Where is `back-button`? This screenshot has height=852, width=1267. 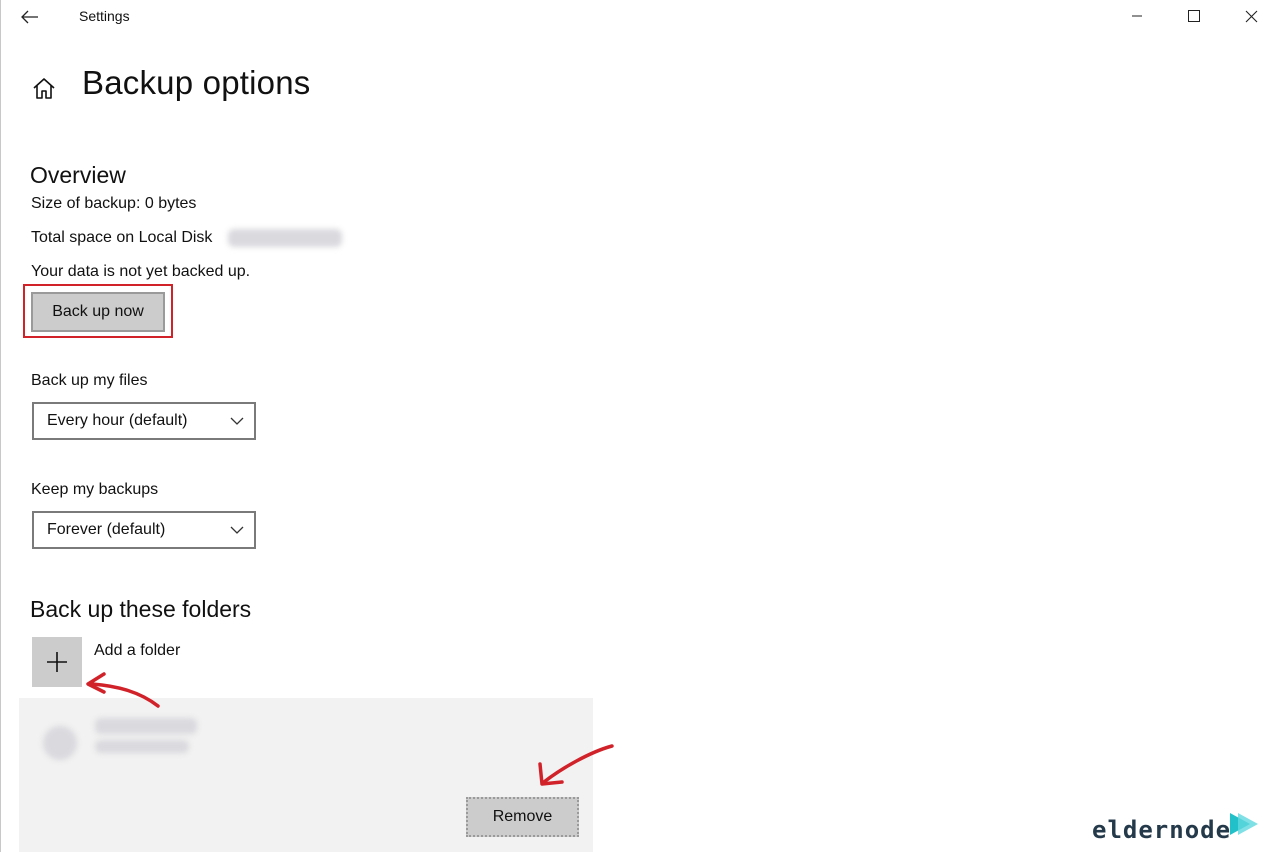
back-button is located at coordinates (30, 17).